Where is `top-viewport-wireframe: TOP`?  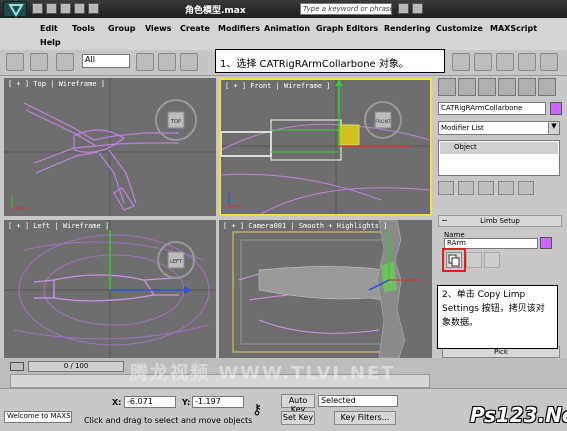
top-viewport-wireframe: TOP is located at coordinates (110, 147).